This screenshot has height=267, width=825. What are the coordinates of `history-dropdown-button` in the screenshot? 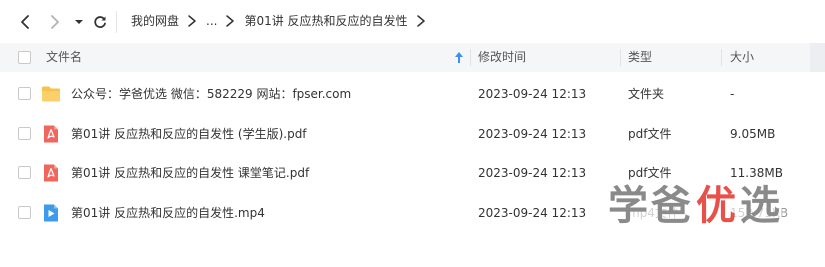 It's located at (79, 22).